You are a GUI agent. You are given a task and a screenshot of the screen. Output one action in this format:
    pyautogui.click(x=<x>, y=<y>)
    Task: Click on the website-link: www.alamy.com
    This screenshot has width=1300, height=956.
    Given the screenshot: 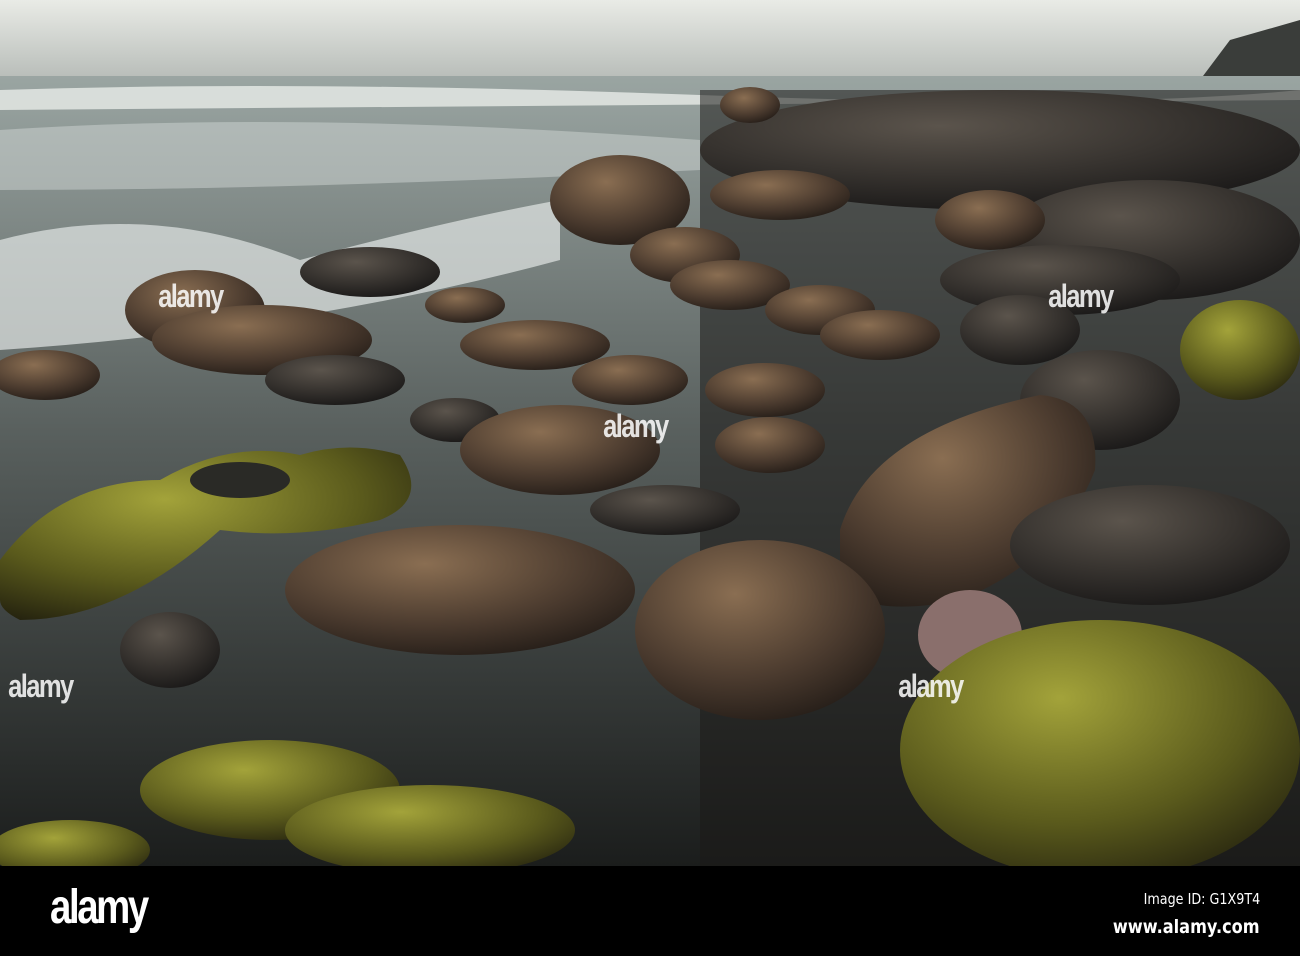 What is the action you would take?
    pyautogui.click(x=1186, y=927)
    